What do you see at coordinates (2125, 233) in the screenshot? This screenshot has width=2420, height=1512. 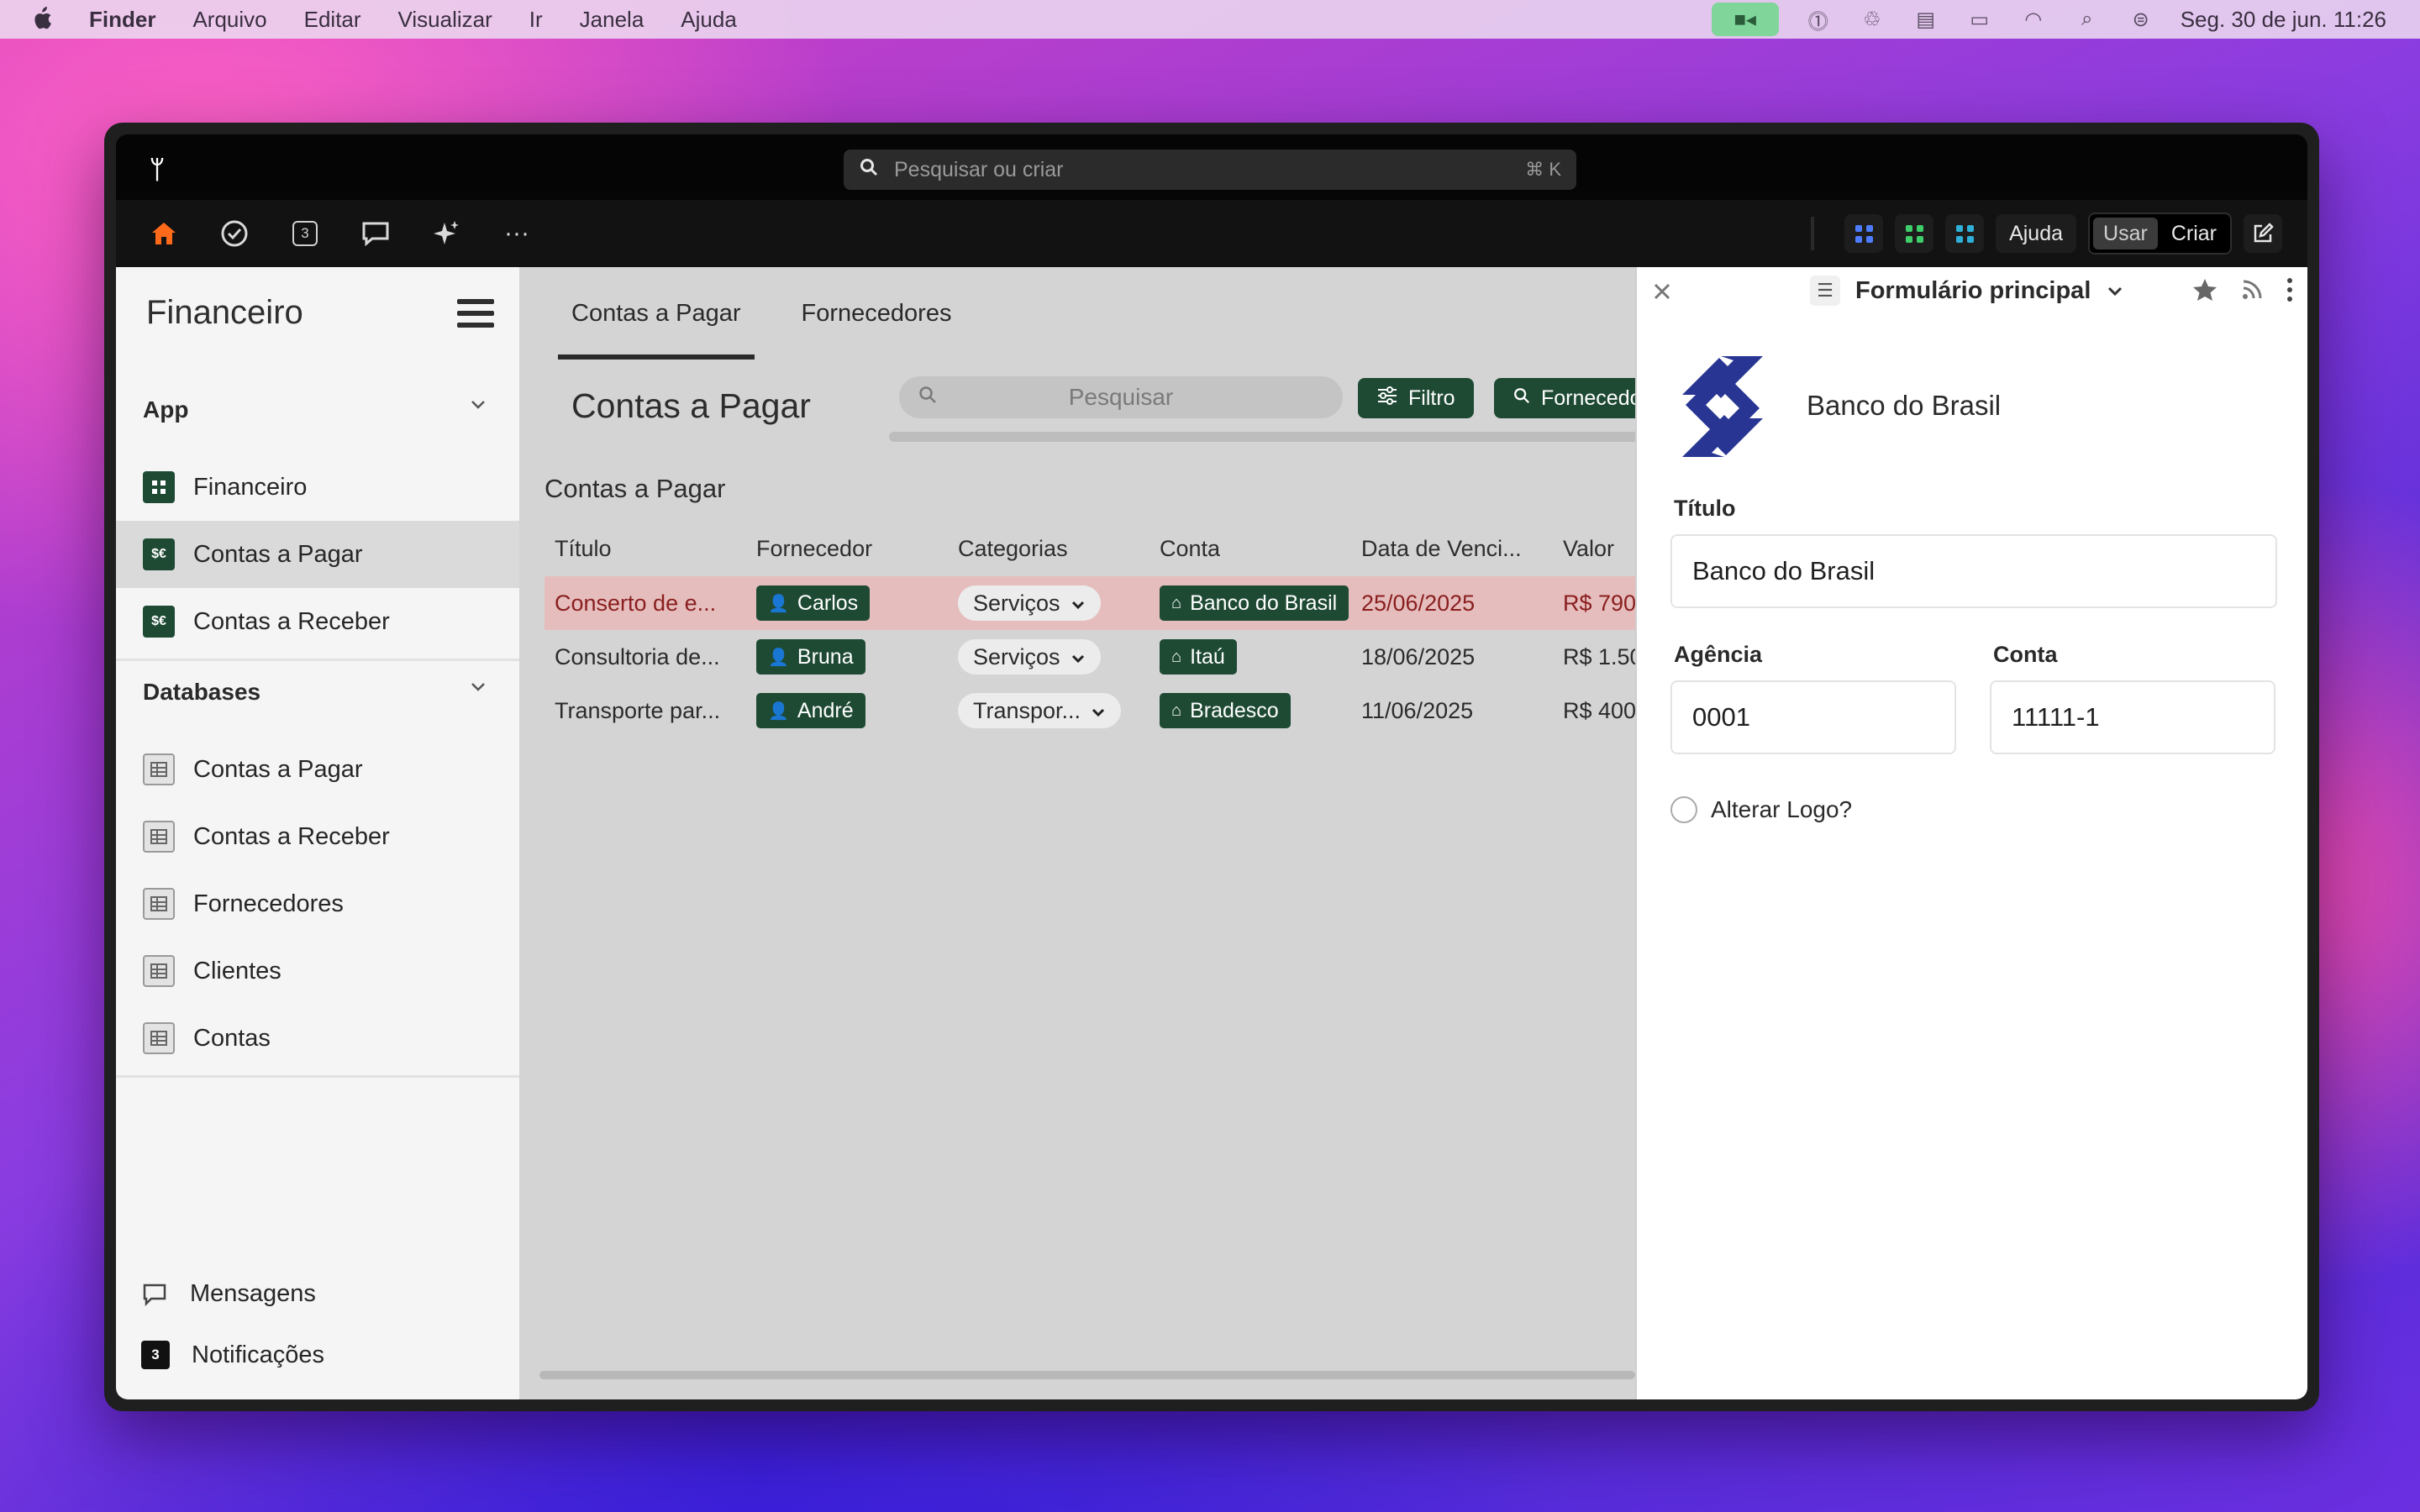 I see `mode-use-button: Usar` at bounding box center [2125, 233].